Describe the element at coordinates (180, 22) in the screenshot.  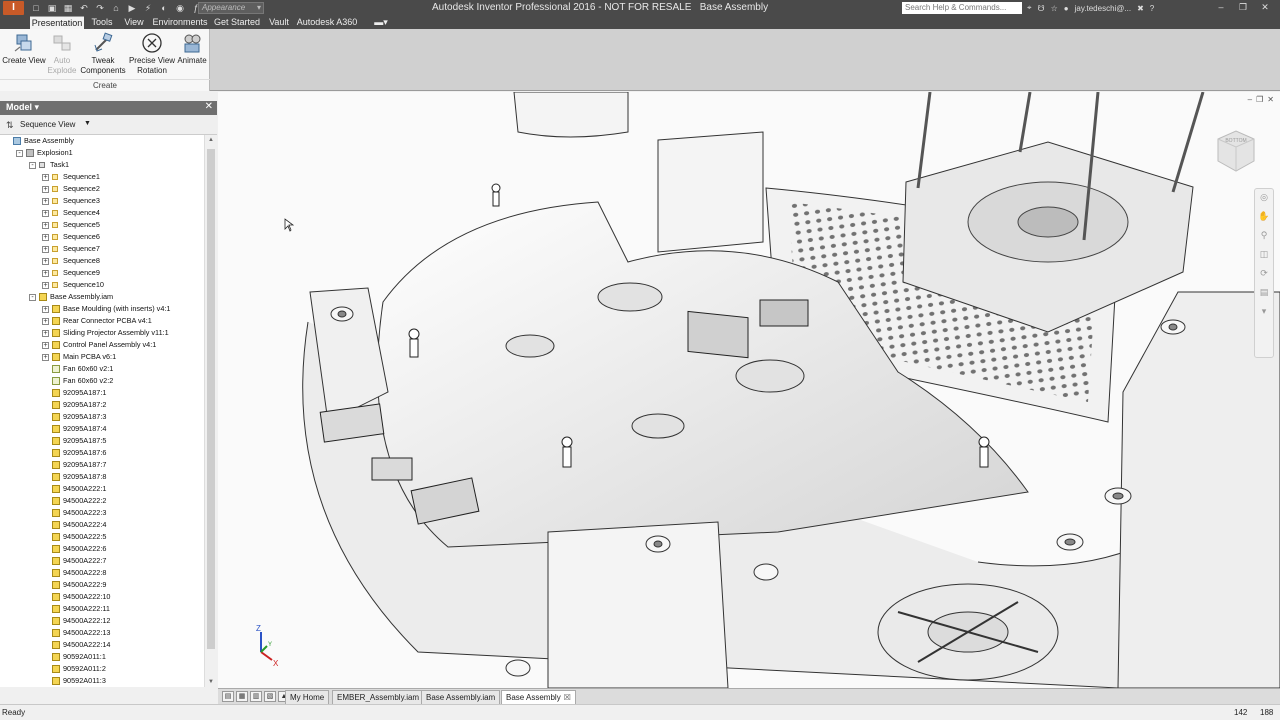
I see `tab-environments: Environments` at that location.